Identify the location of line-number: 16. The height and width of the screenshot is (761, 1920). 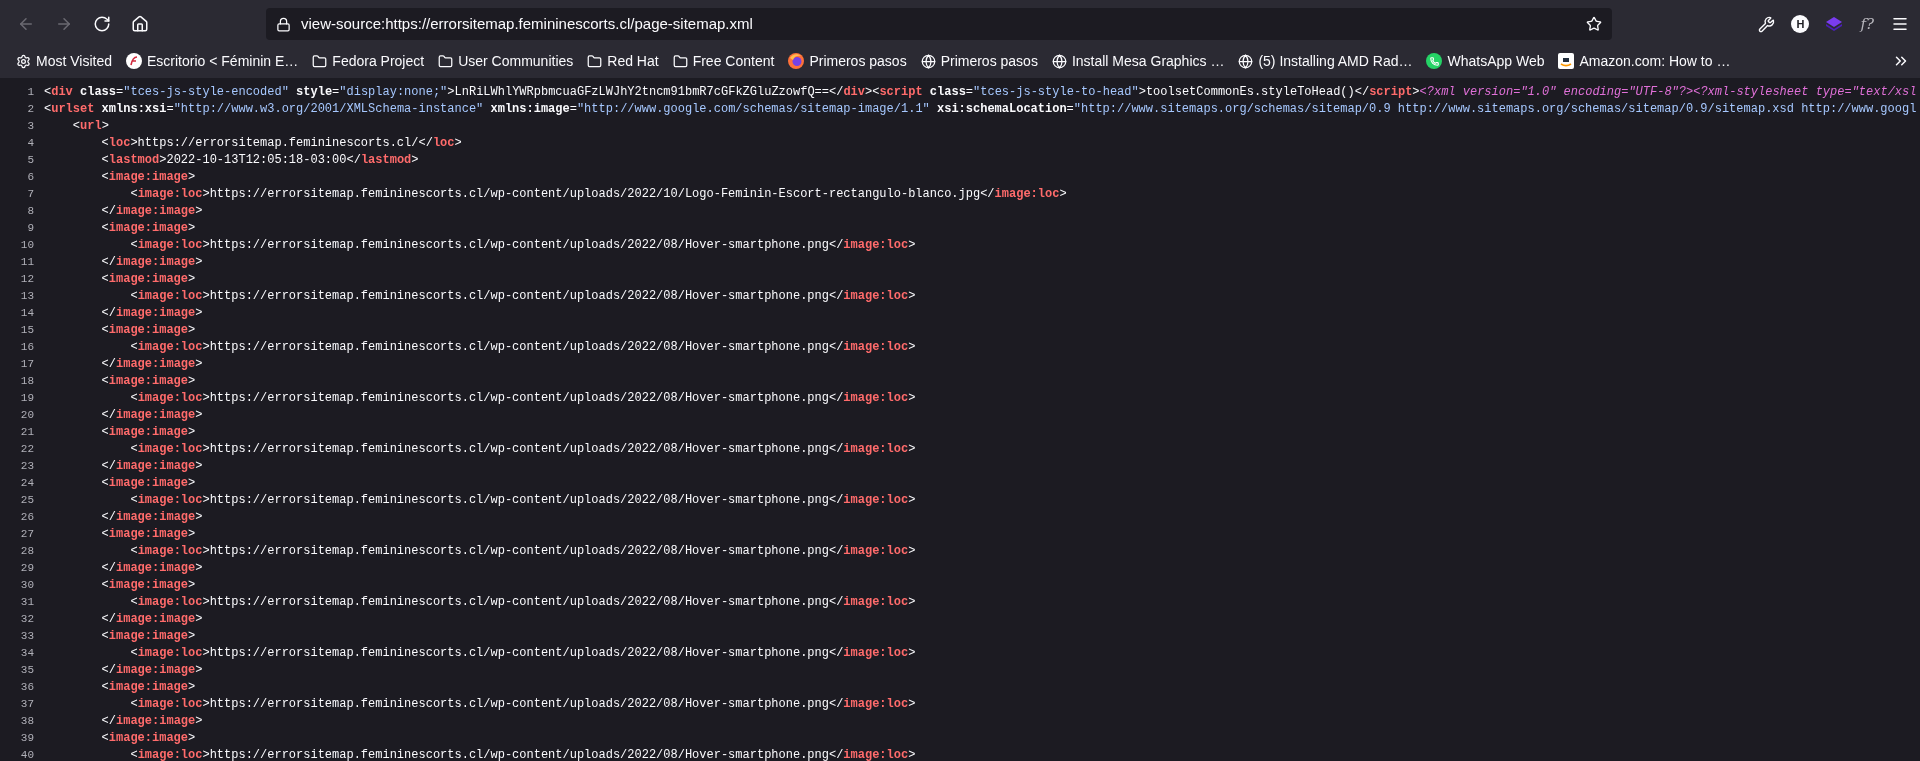
(26, 348).